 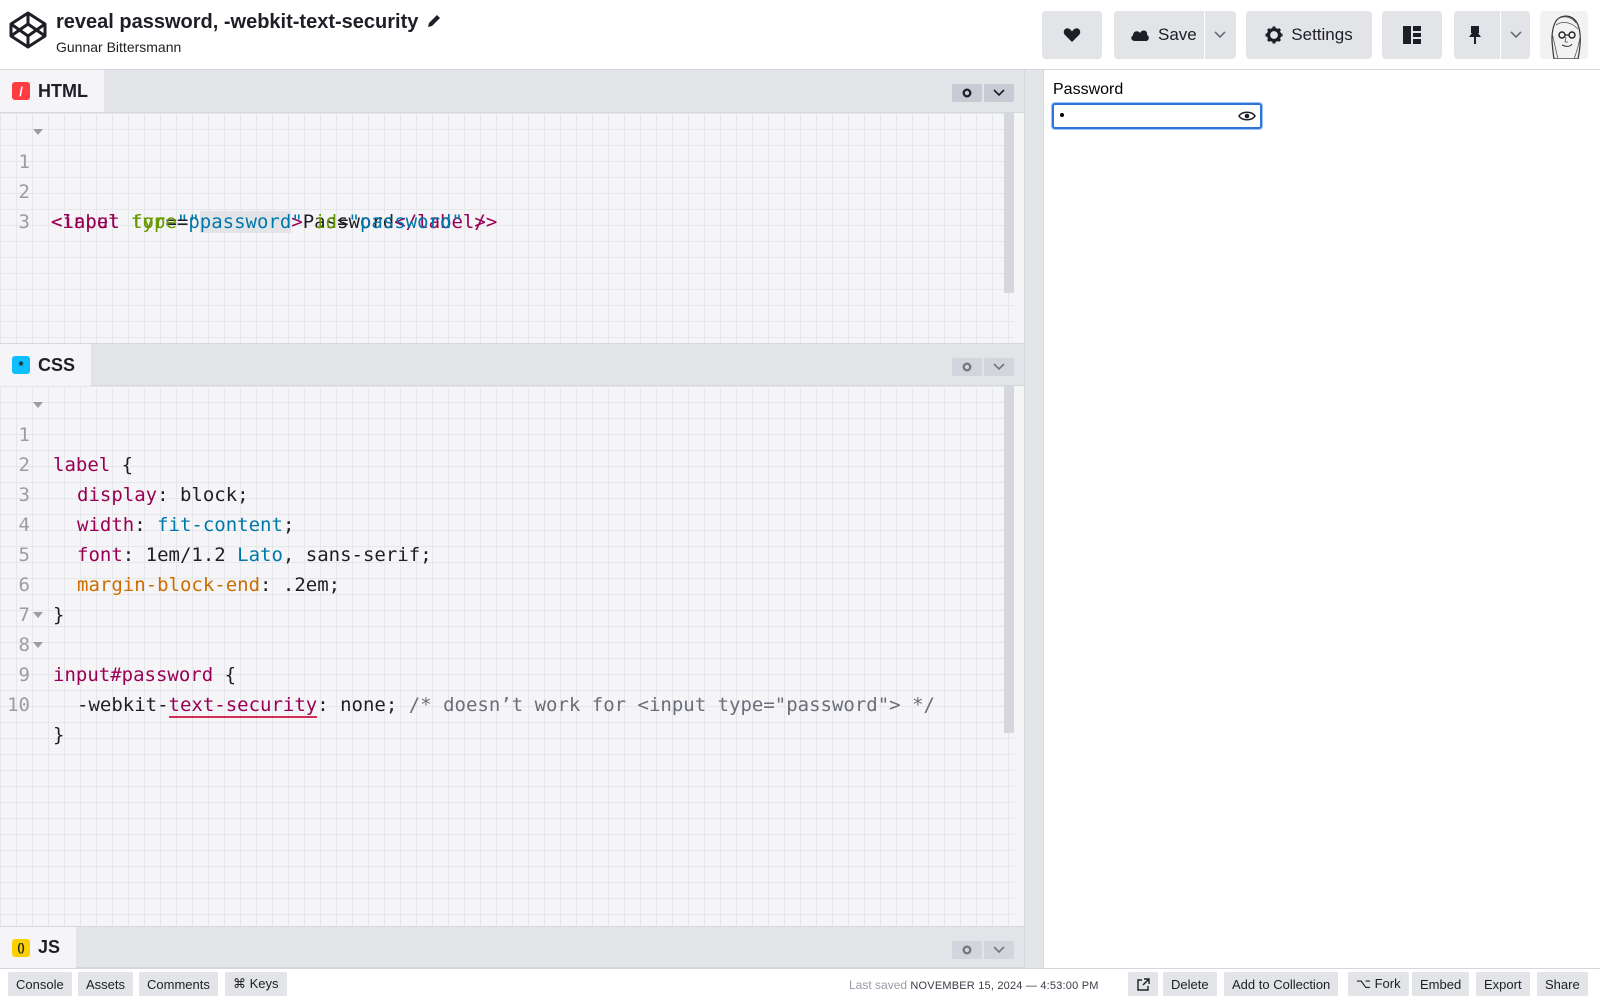 I want to click on add-to-collection-button: Add to Collection, so click(x=1281, y=984).